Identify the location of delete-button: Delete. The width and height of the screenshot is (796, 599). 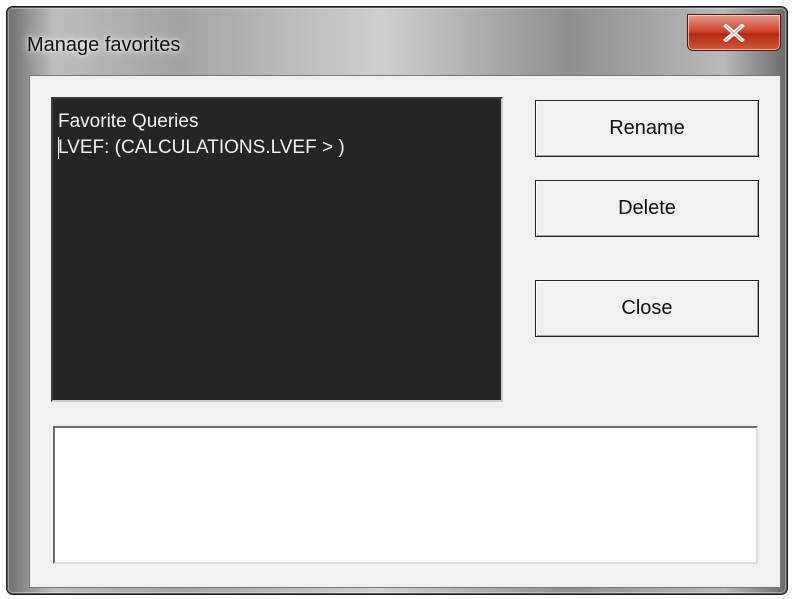
(647, 208).